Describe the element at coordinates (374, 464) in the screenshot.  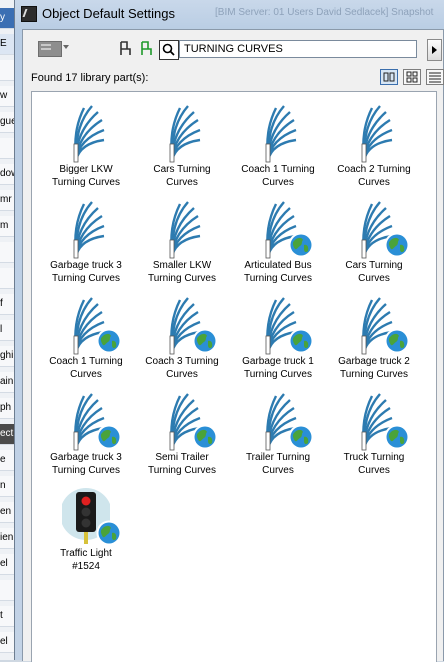
I see `library-part-label: Truck Turning Curves` at that location.